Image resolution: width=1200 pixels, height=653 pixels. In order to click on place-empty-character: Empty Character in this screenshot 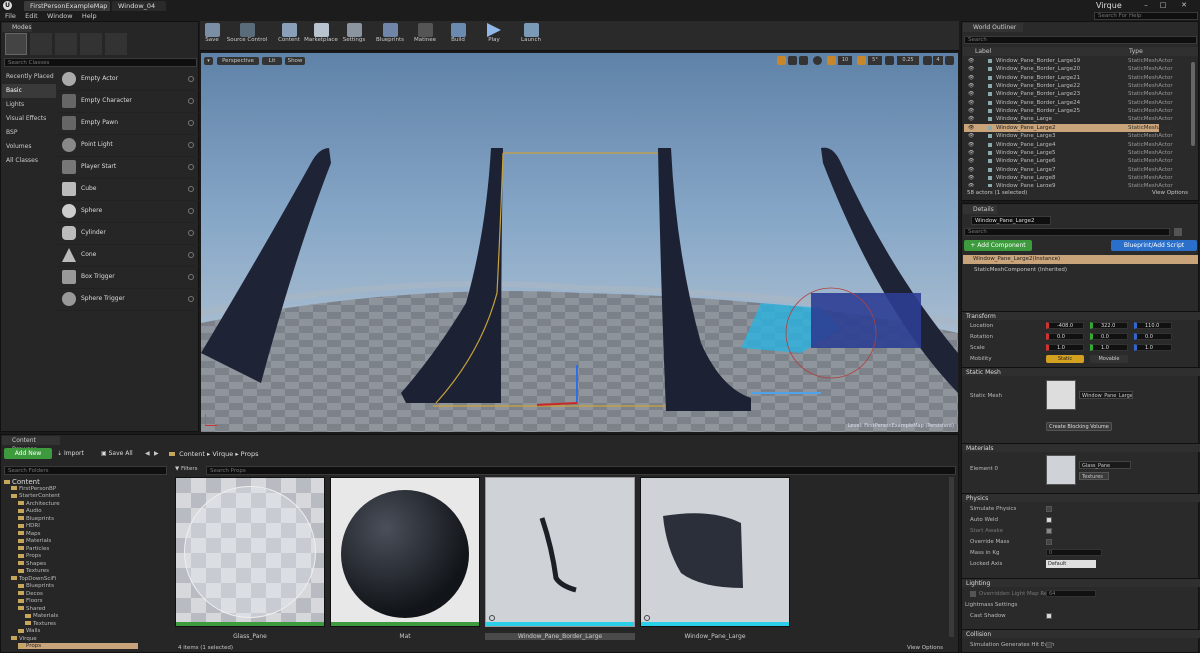, I will do `click(128, 102)`.